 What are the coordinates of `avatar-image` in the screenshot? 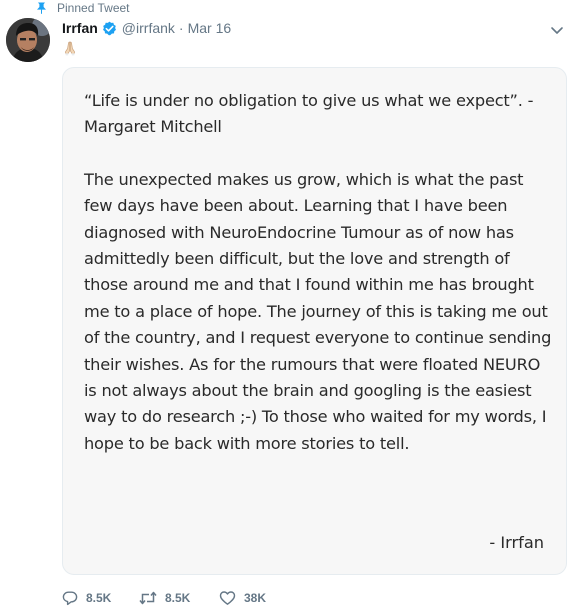 It's located at (28, 40).